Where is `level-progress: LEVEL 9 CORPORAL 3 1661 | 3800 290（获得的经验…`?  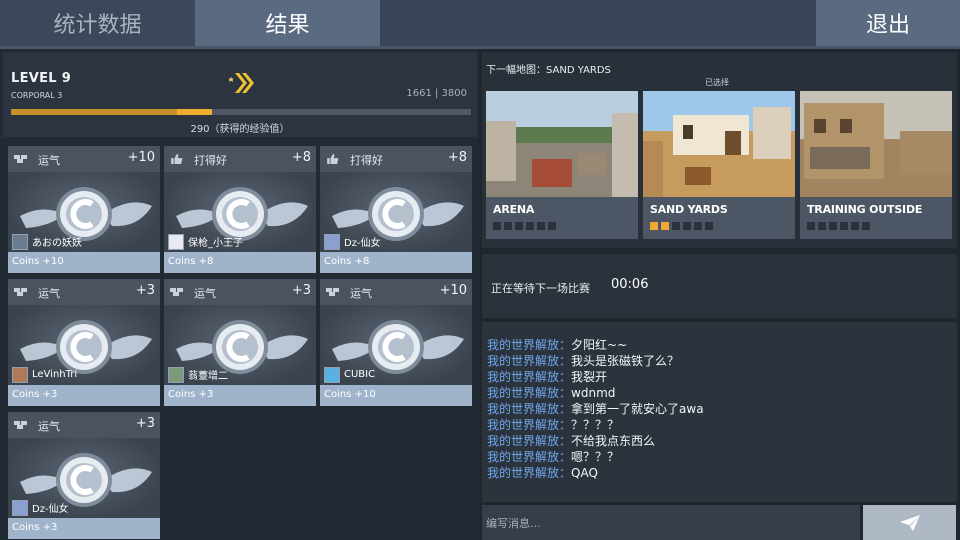
level-progress: LEVEL 9 CORPORAL 3 1661 | 3800 290（获得的经验… is located at coordinates (240, 94).